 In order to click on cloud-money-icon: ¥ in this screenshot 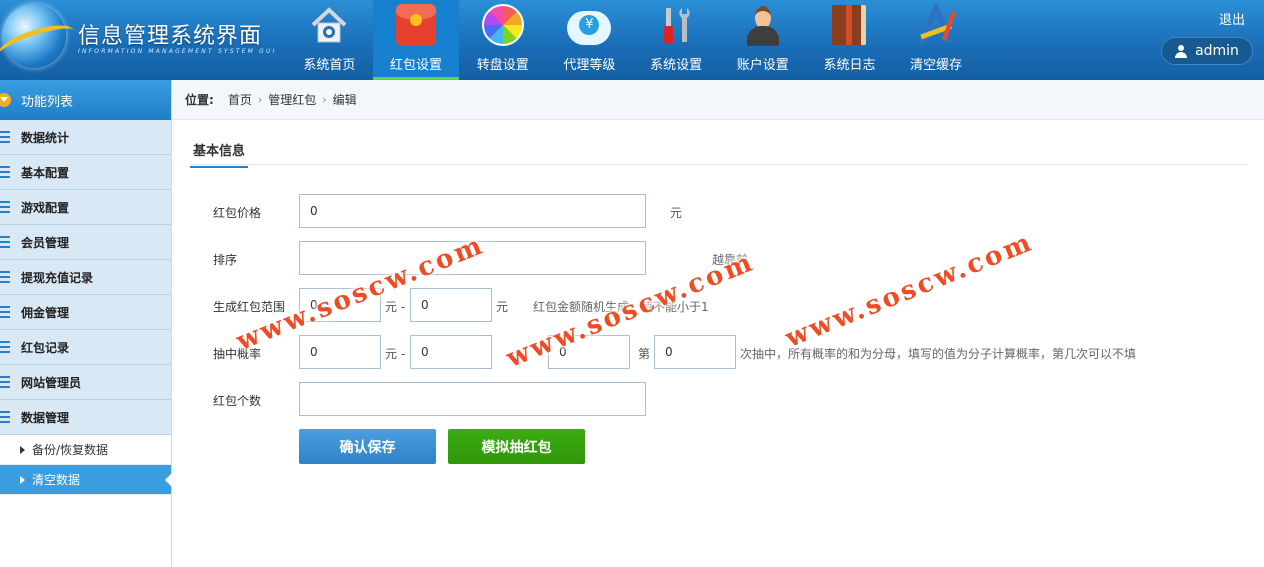, I will do `click(589, 25)`.